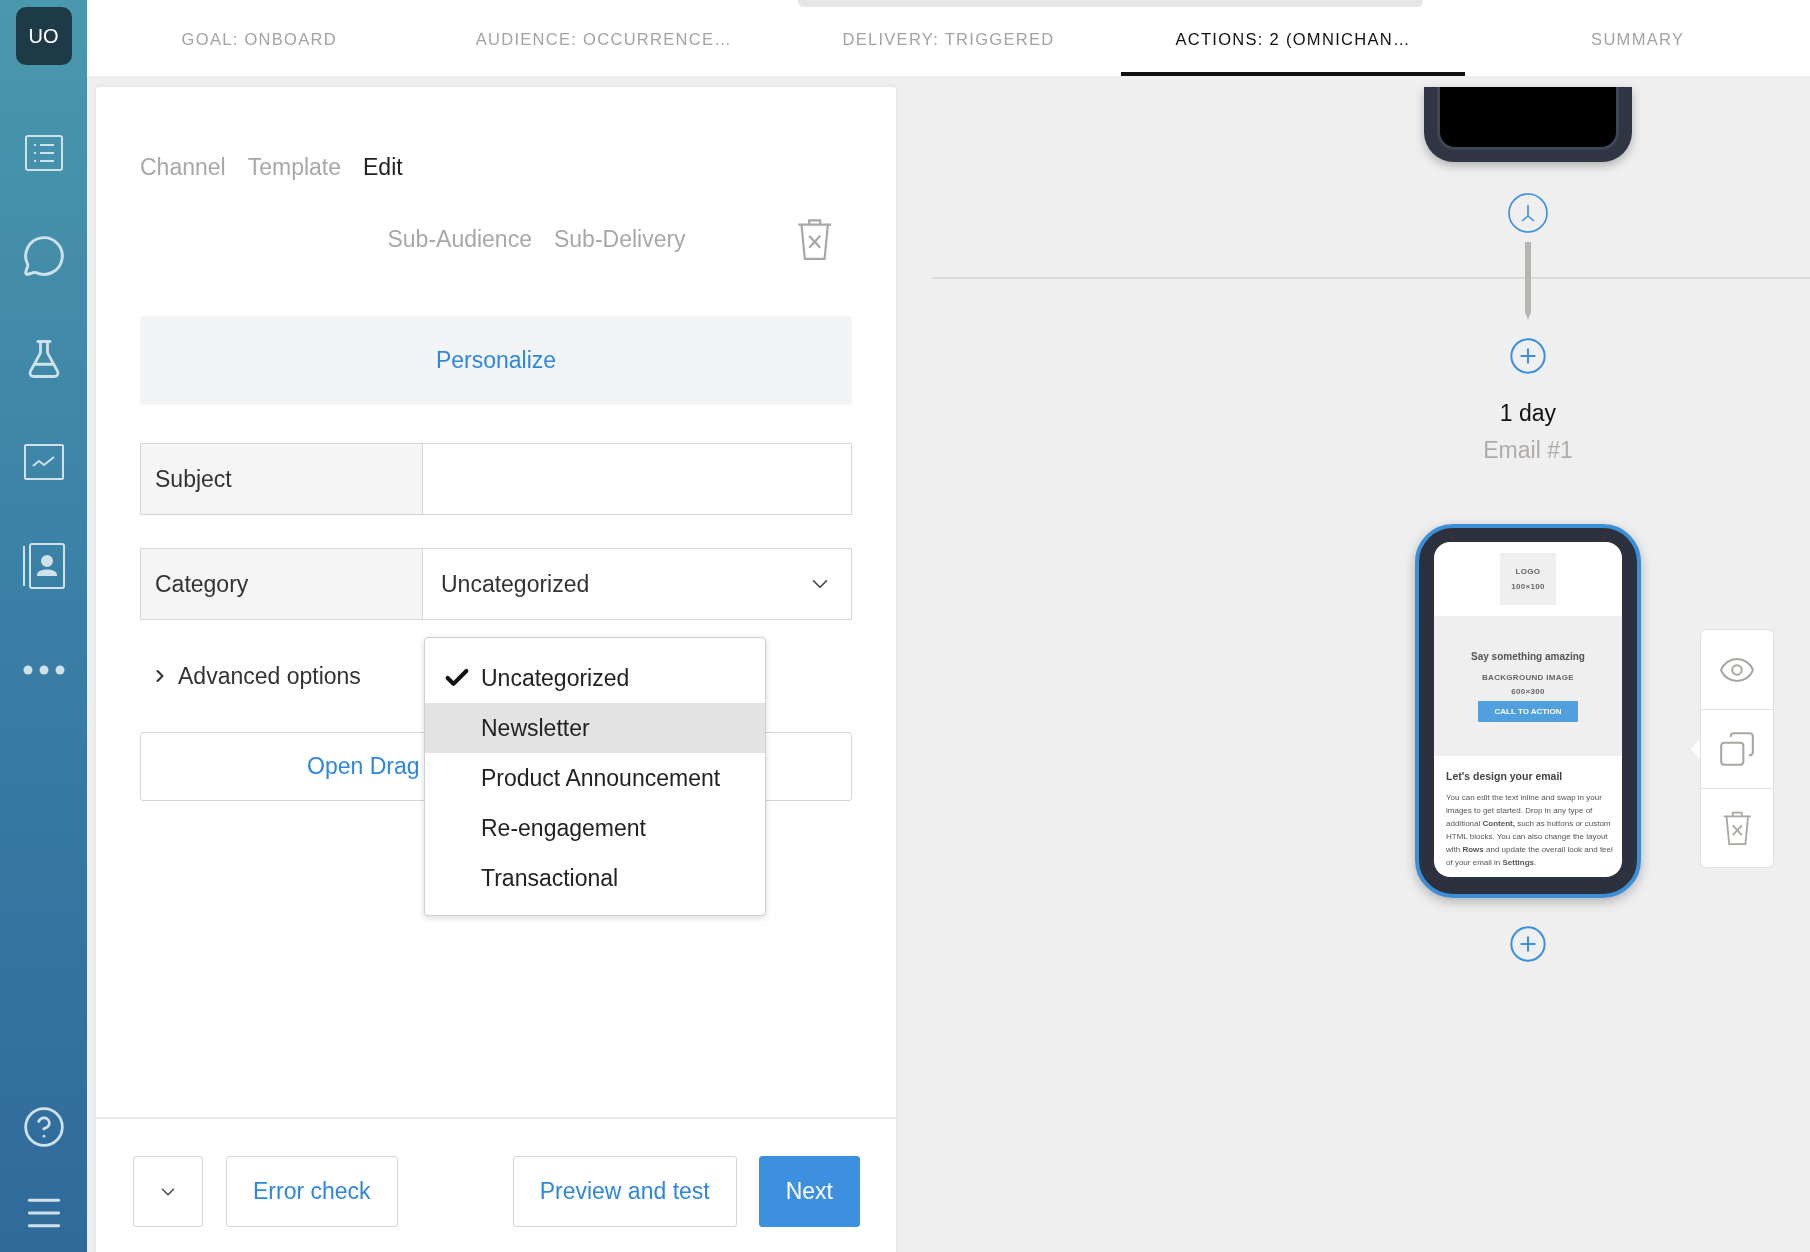  Describe the element at coordinates (1530, 830) in the screenshot. I see `email-body-text: You can edit the text inline and swap in your images to get started. Drop in any type of additional Content, such as buttons or custom HTML blocks. You can also change the layout with Rows and update the overall look and feel of your email in Settings.` at that location.